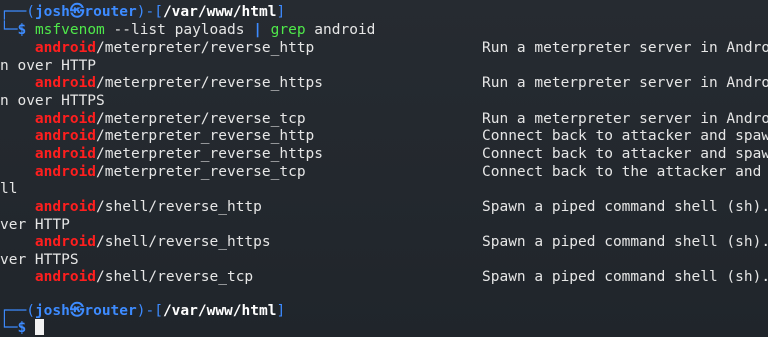 The width and height of the screenshot is (768, 337). Describe the element at coordinates (210, 83) in the screenshot. I see `payload-path: /meterpreter/reverse_https` at that location.